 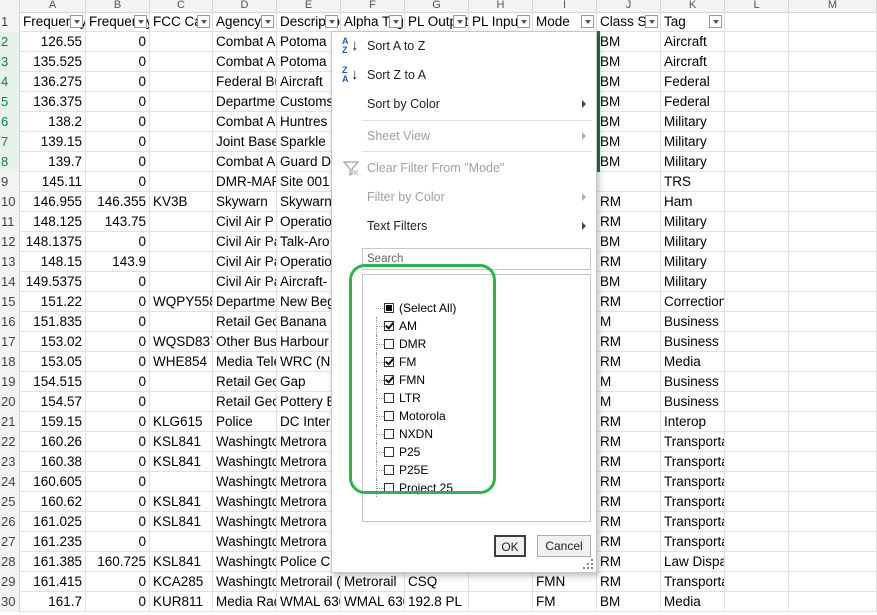 I want to click on cell-k: Transportation, so click(x=693, y=581).